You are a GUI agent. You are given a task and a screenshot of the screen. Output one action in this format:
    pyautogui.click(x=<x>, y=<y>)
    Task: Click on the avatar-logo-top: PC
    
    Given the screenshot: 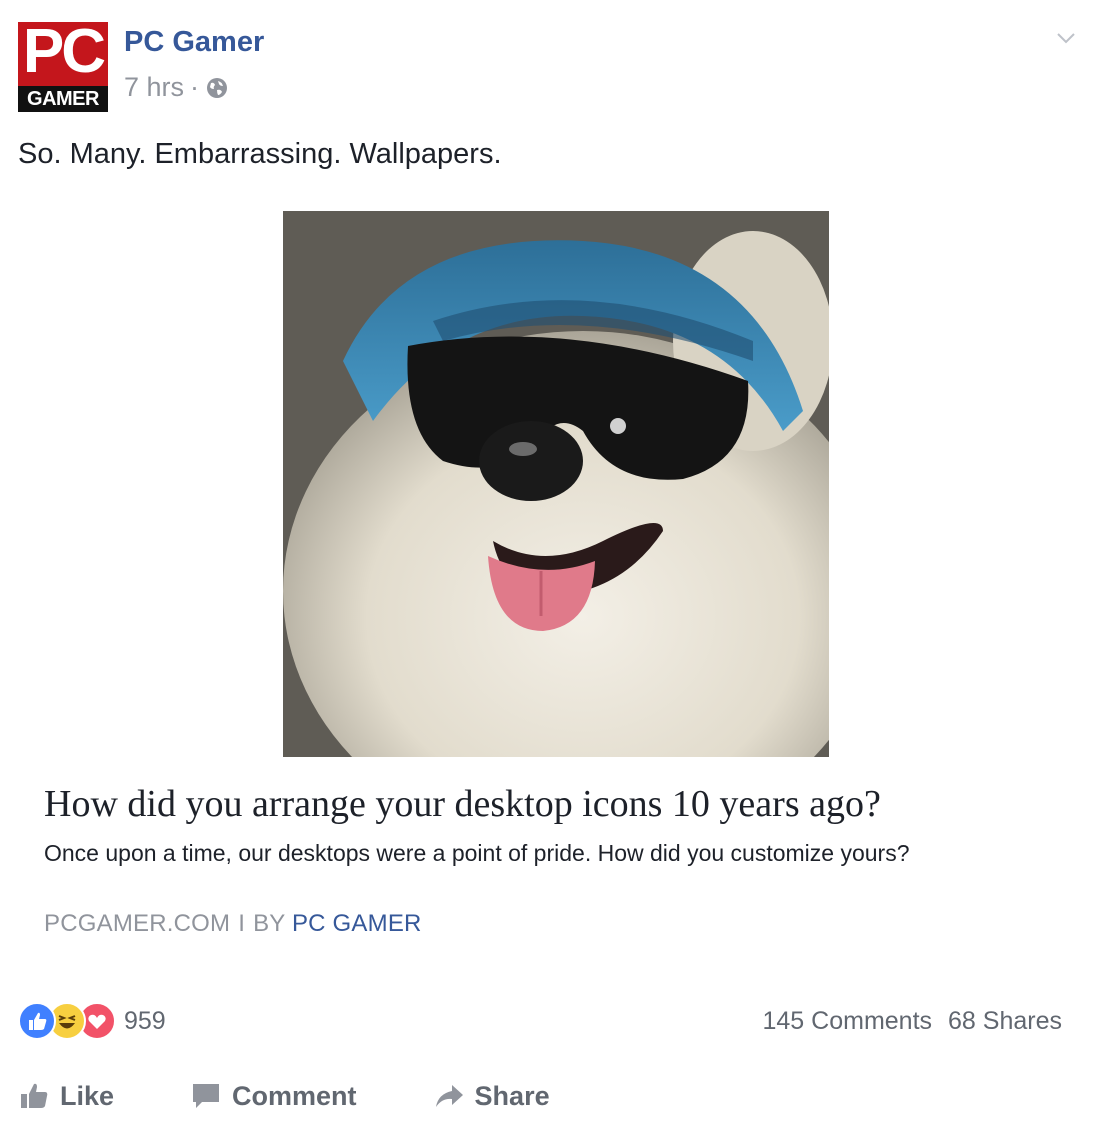 What is the action you would take?
    pyautogui.click(x=64, y=54)
    